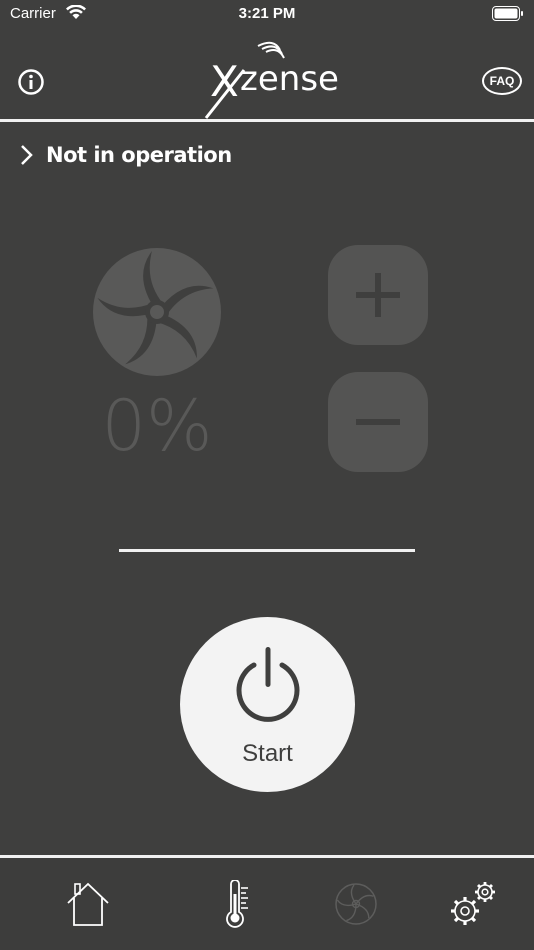  I want to click on tab-fan, so click(356, 904).